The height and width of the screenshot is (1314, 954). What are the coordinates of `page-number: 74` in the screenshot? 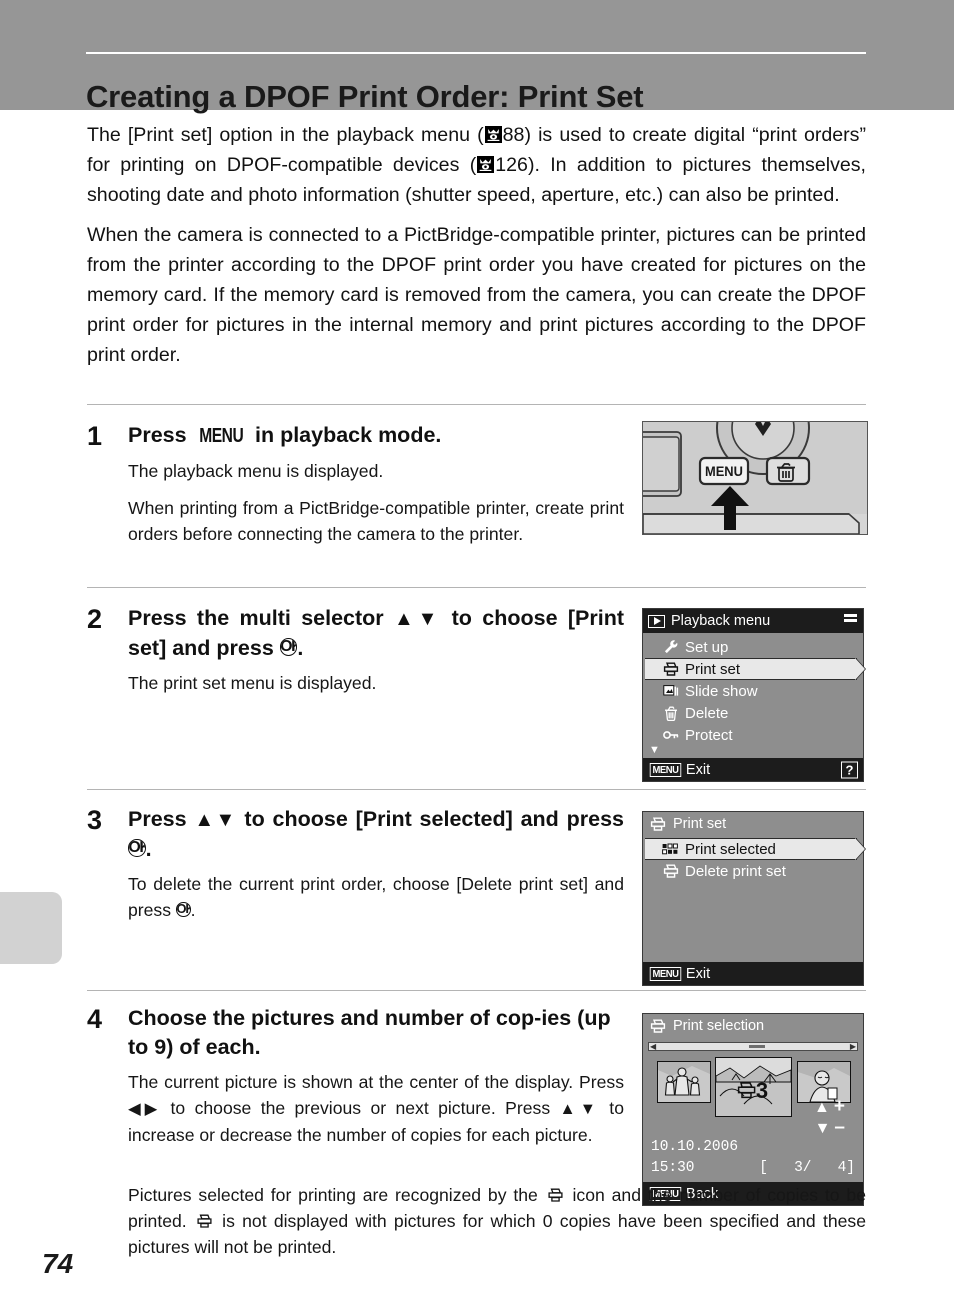 It's located at (58, 1263).